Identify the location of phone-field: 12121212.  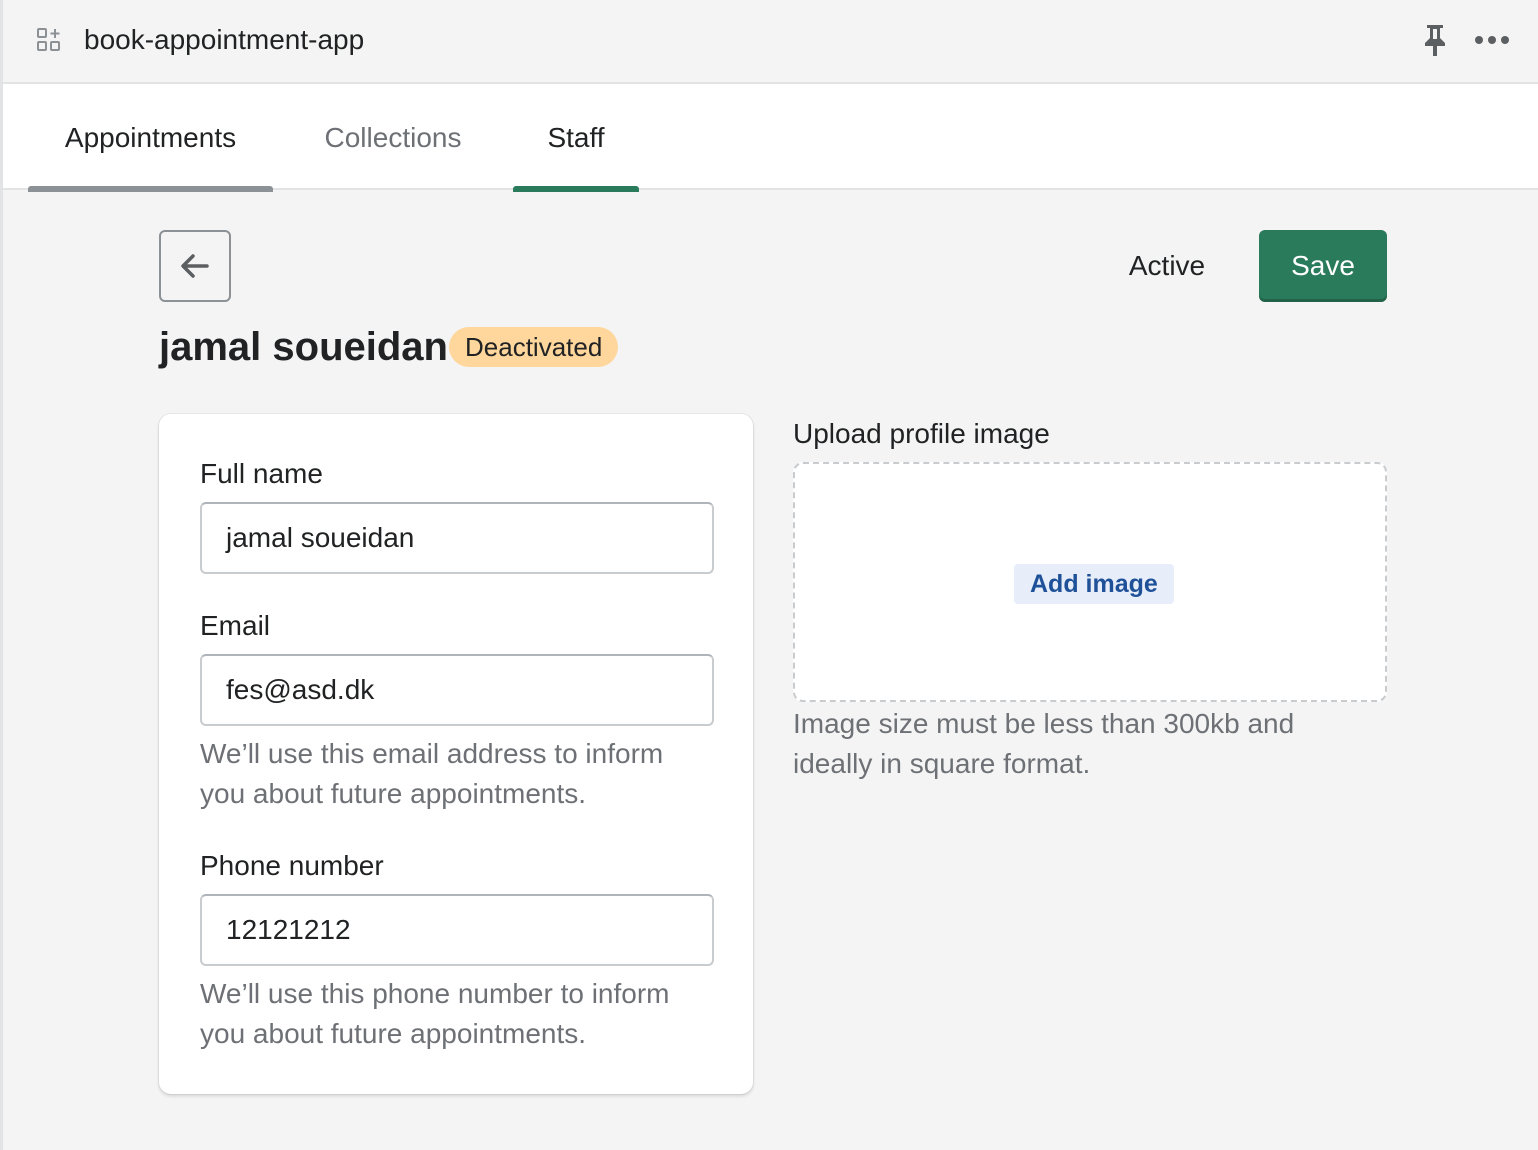
(457, 930).